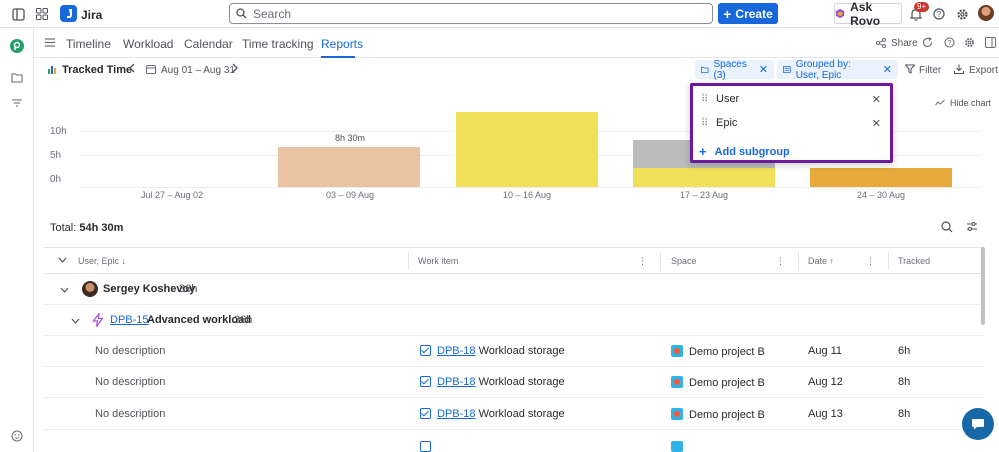  What do you see at coordinates (718, 382) in the screenshot?
I see `space-cell: Demo project B` at bounding box center [718, 382].